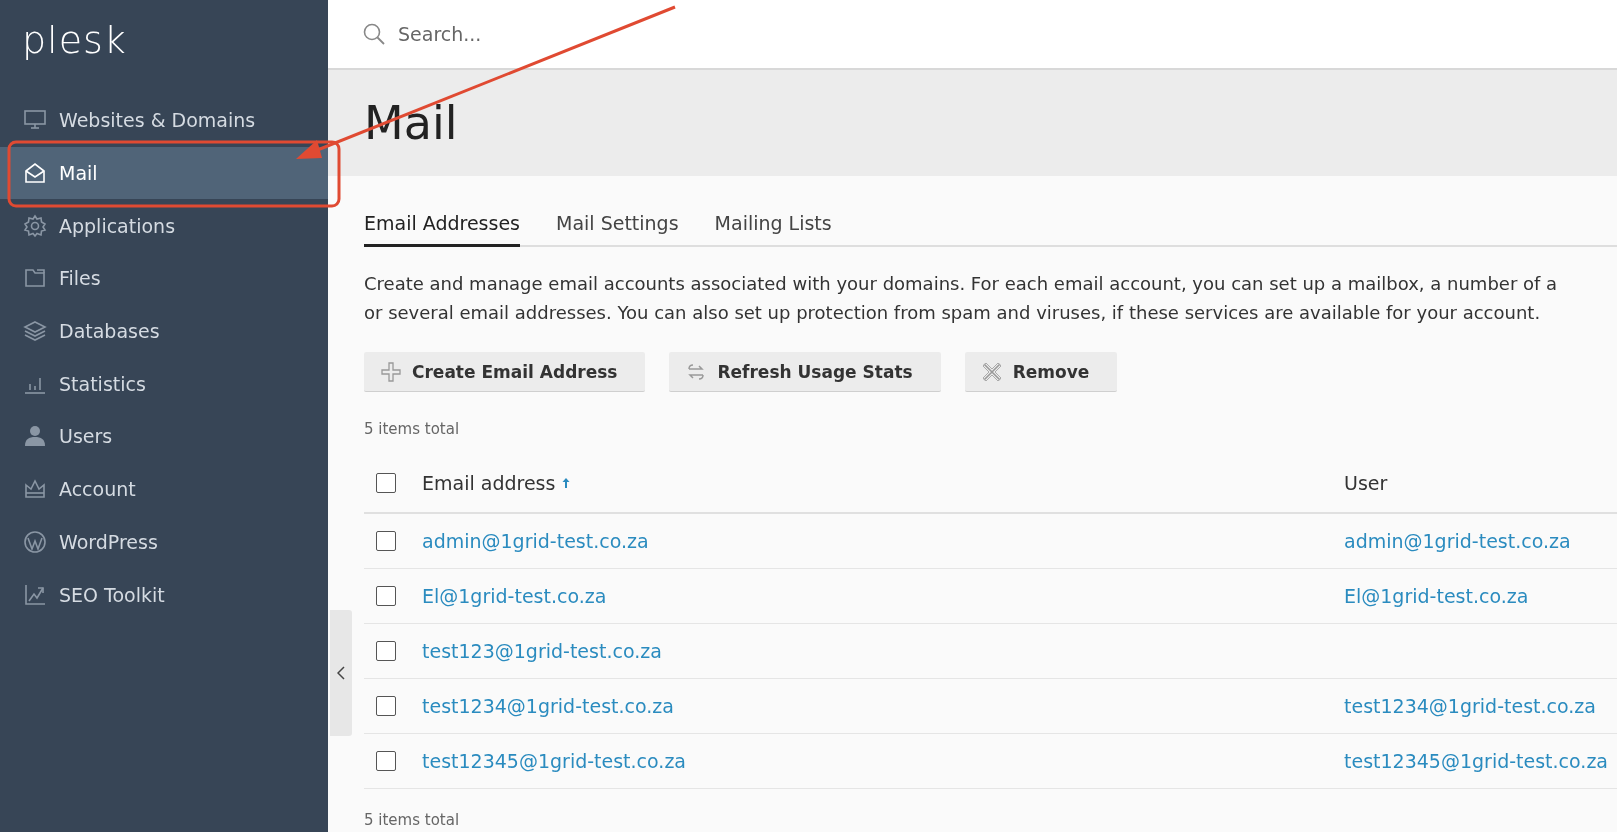  I want to click on email-link: test123@1grid-test.co.za, so click(542, 651).